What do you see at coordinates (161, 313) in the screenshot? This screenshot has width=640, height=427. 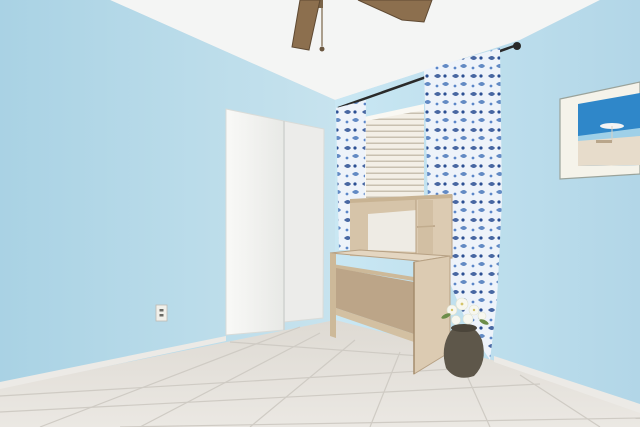 I see `wall-outlet` at bounding box center [161, 313].